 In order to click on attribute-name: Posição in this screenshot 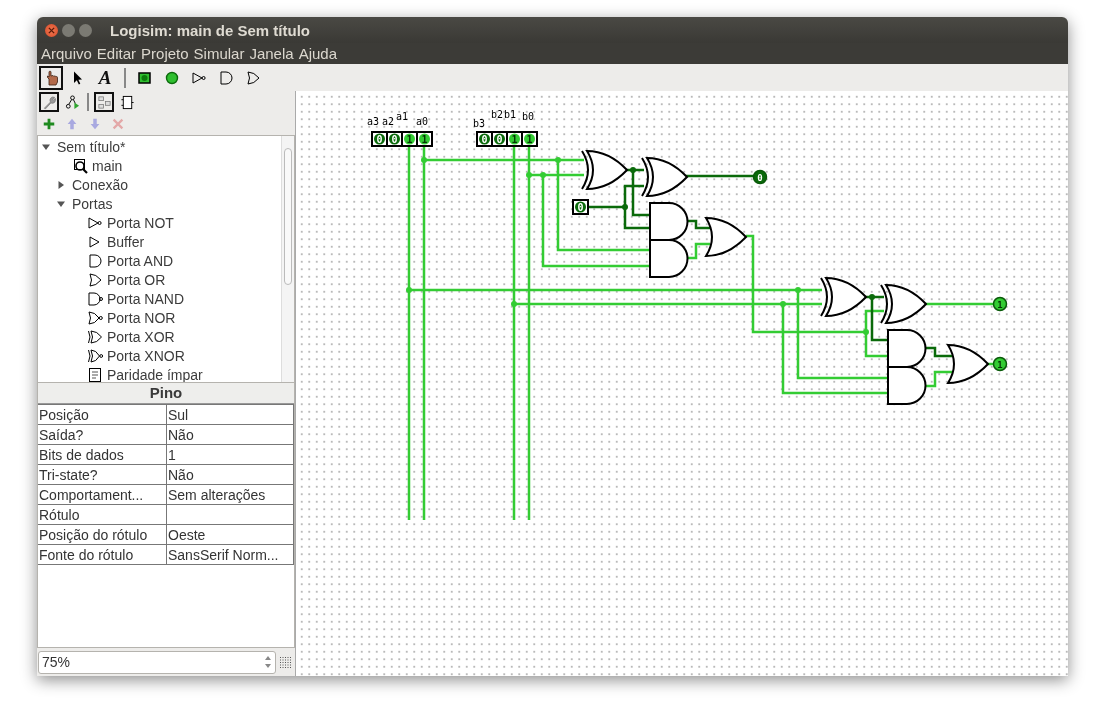, I will do `click(102, 414)`.